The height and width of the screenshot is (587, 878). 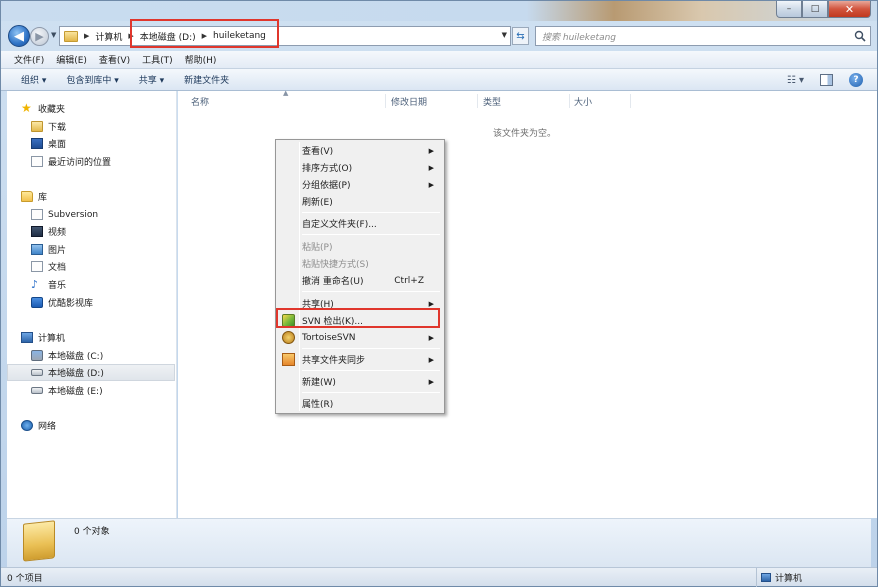 I want to click on close-button: ✕, so click(x=849, y=9).